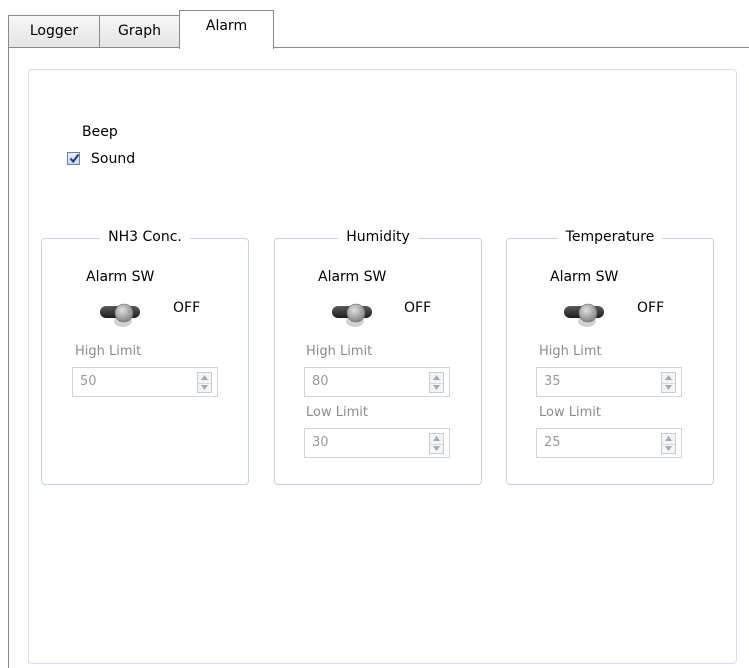 Image resolution: width=749 pixels, height=668 pixels. Describe the element at coordinates (139, 31) in the screenshot. I see `tab-graph: Graph` at that location.